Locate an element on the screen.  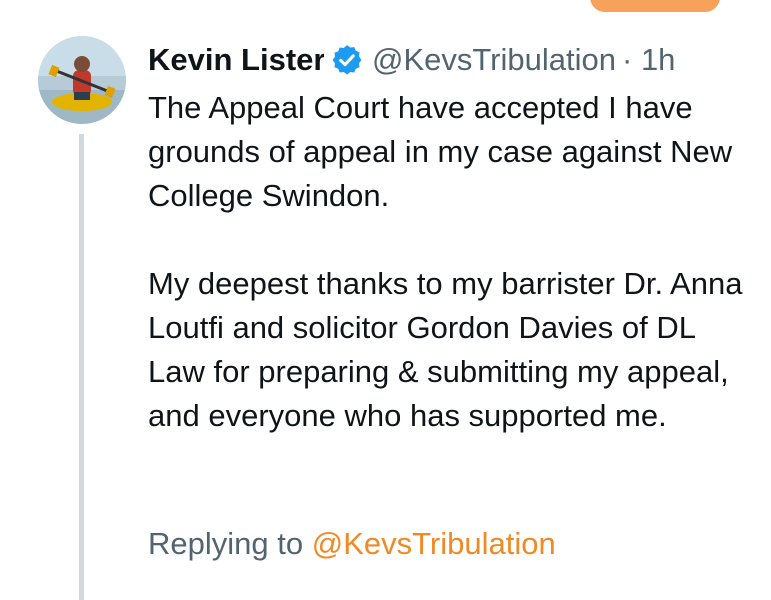
replying-to: Replying to @KevsTribulation is located at coordinates (352, 544).